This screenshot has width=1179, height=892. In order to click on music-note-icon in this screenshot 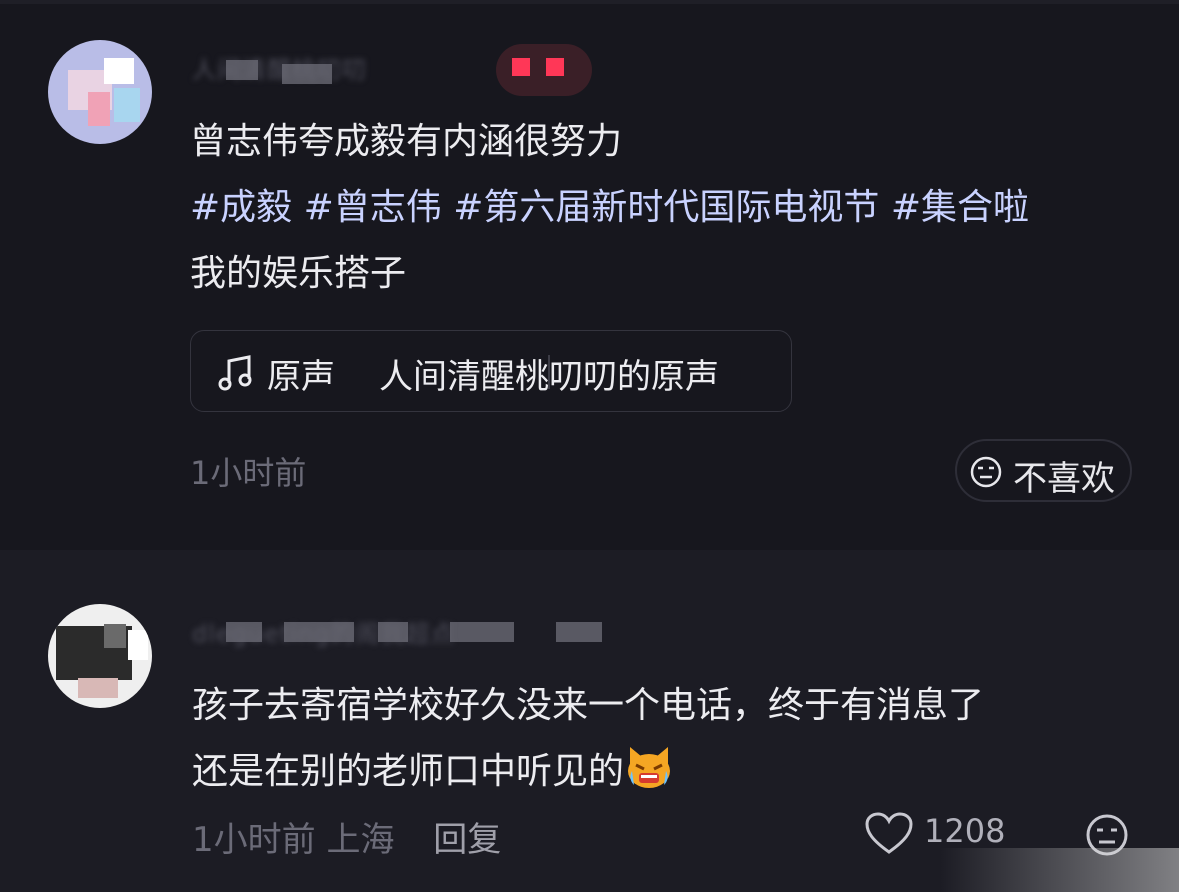, I will do `click(235, 373)`.